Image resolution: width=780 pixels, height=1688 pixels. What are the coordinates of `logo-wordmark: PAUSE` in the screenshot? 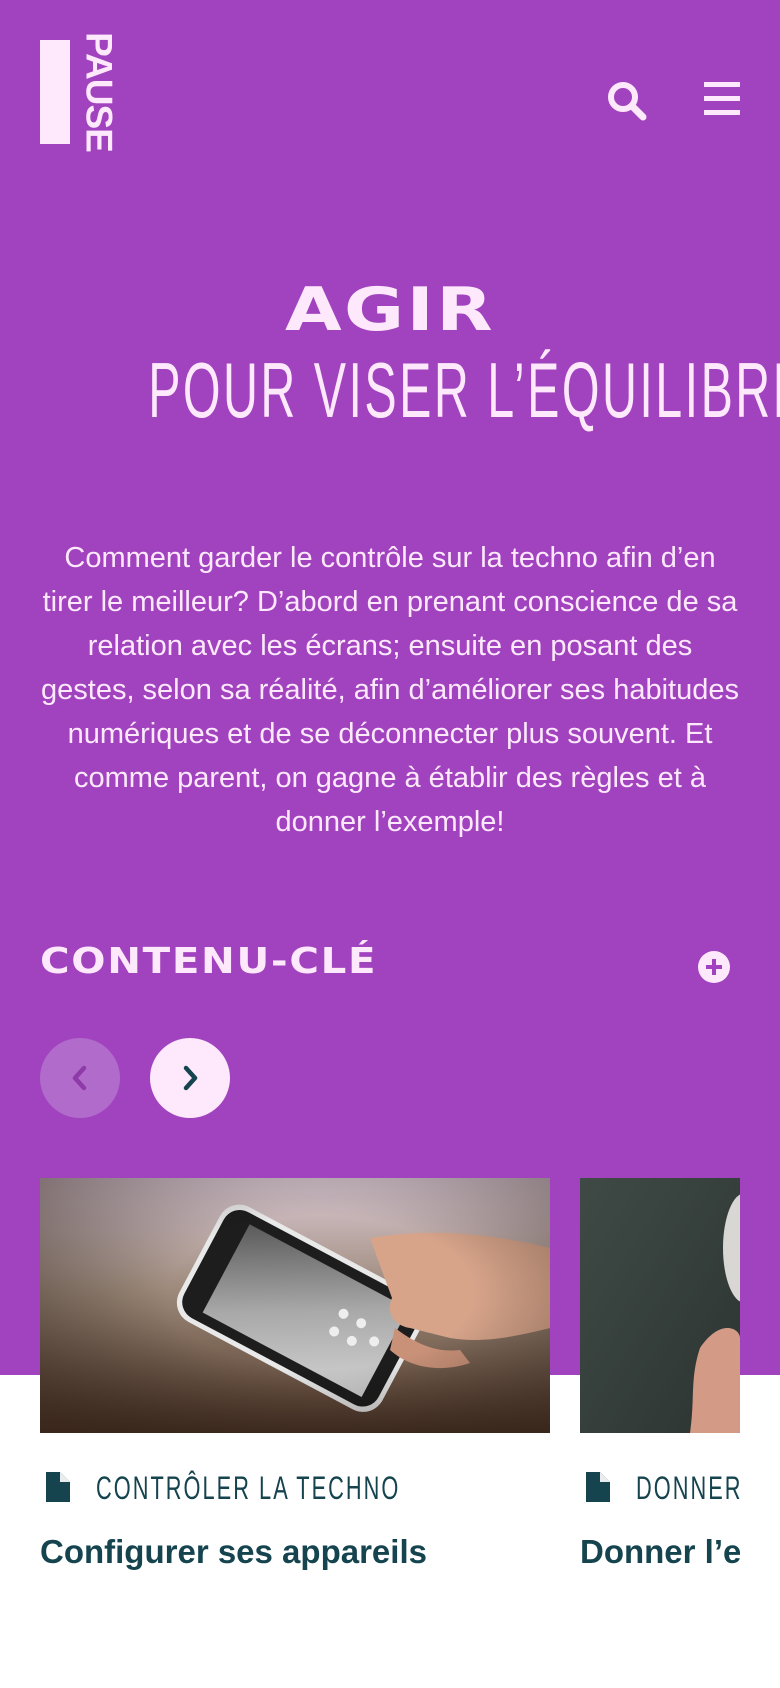 It's located at (99, 92).